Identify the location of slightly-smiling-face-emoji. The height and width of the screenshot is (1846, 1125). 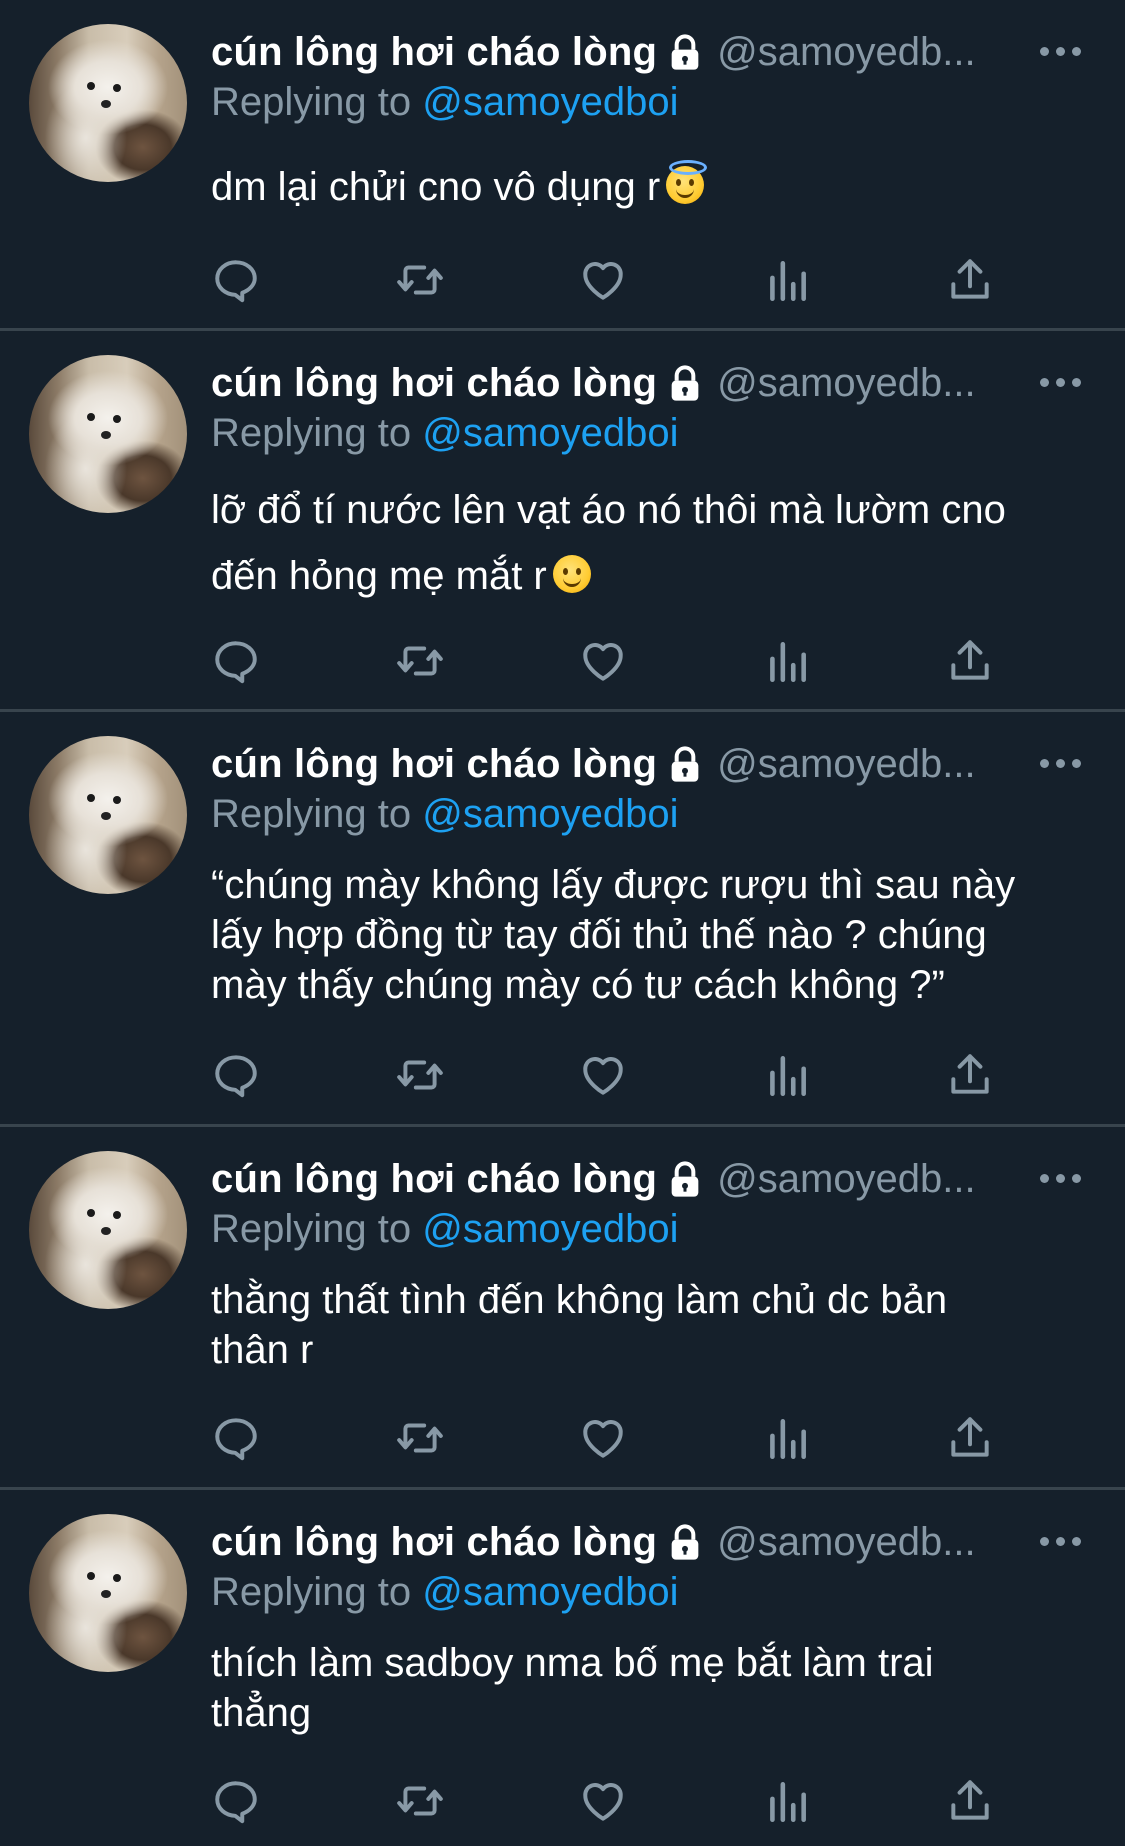
(571, 574).